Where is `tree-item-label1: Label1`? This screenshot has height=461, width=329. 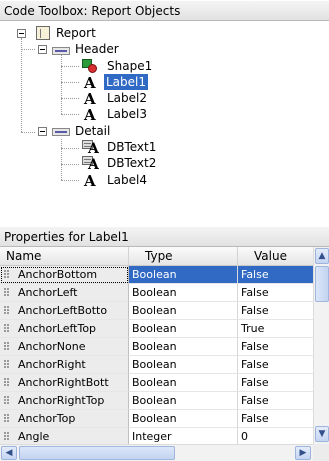
tree-item-label1: Label1 is located at coordinates (126, 82).